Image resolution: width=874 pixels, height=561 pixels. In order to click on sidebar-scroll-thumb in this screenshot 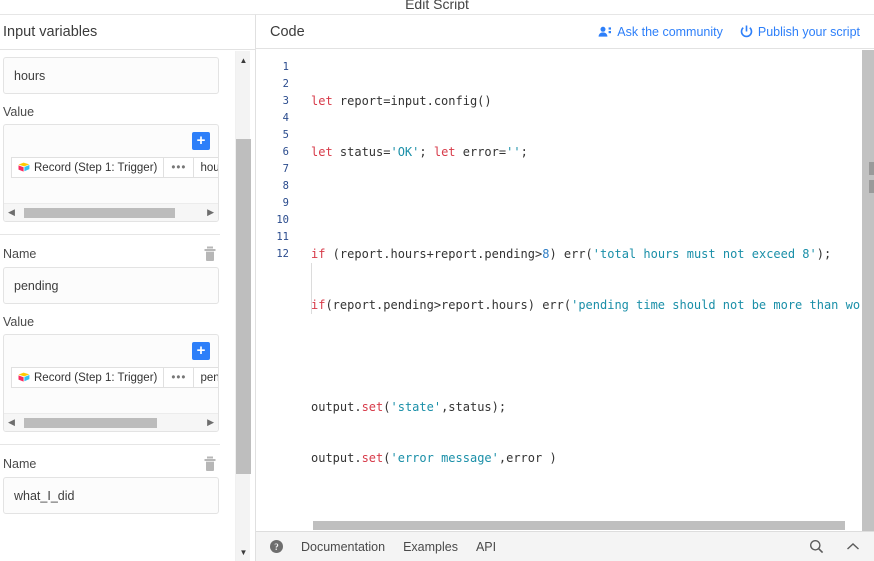, I will do `click(243, 306)`.